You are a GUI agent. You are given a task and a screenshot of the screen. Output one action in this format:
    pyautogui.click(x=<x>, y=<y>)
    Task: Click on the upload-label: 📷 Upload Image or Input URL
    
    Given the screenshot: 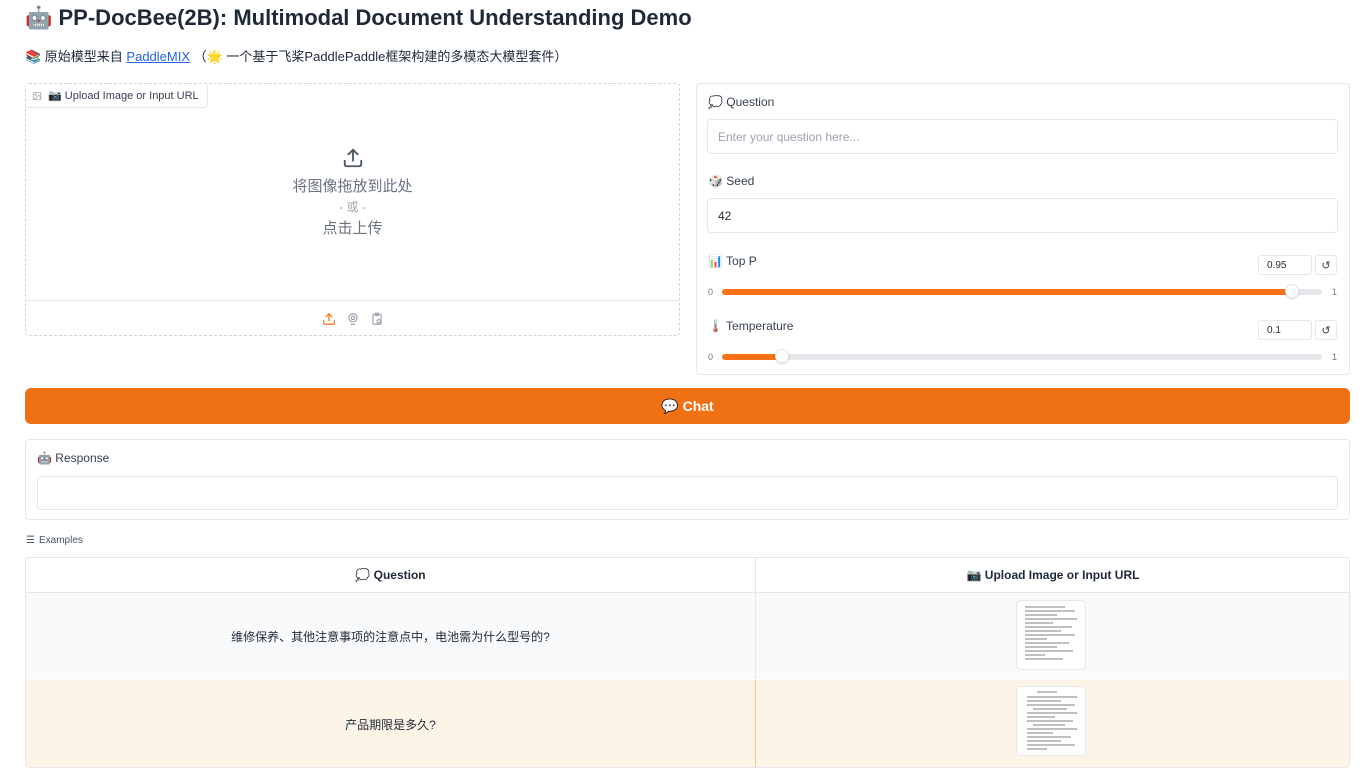 What is the action you would take?
    pyautogui.click(x=117, y=96)
    